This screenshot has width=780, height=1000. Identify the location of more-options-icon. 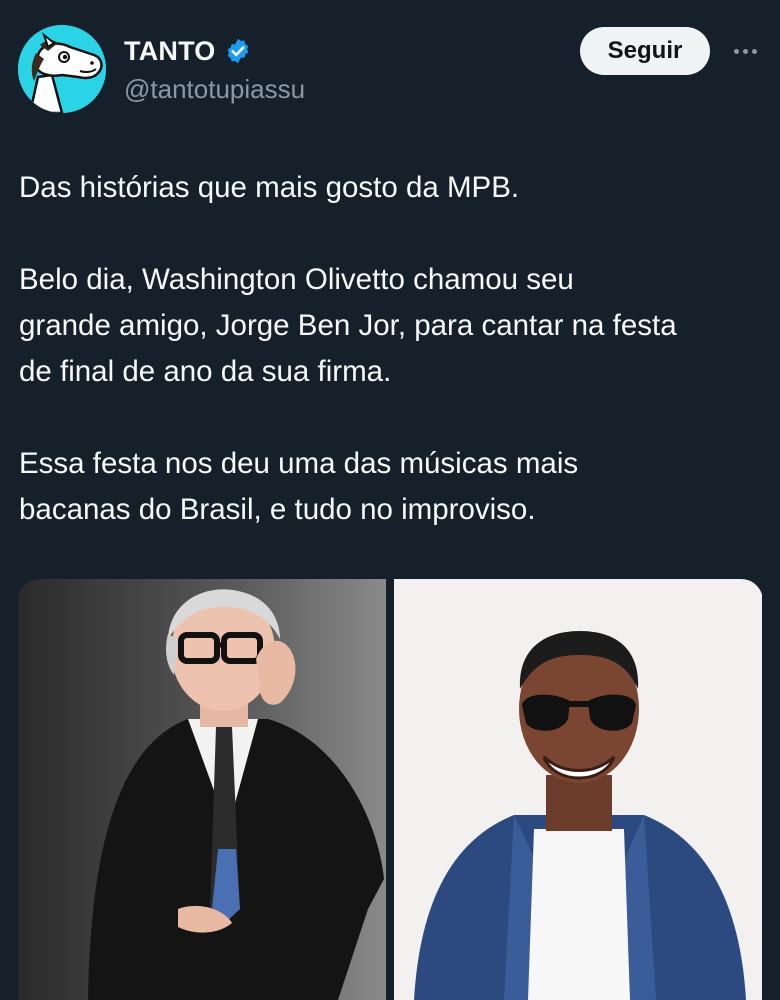
(745, 51).